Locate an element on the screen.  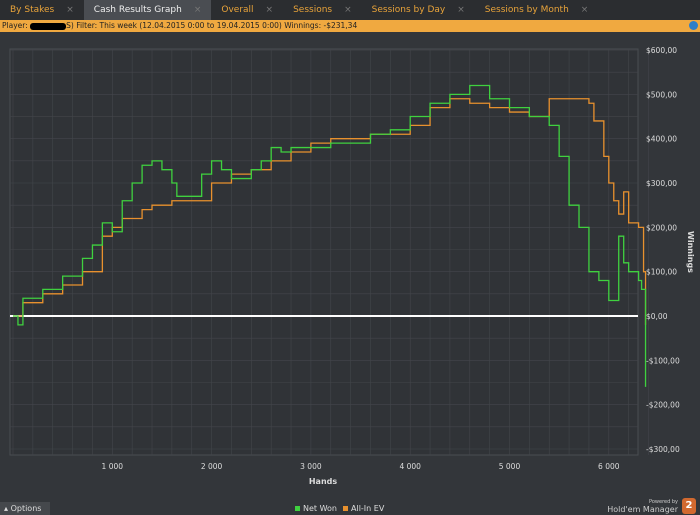
y-tick-label: $200,00 is located at coordinates (661, 227).